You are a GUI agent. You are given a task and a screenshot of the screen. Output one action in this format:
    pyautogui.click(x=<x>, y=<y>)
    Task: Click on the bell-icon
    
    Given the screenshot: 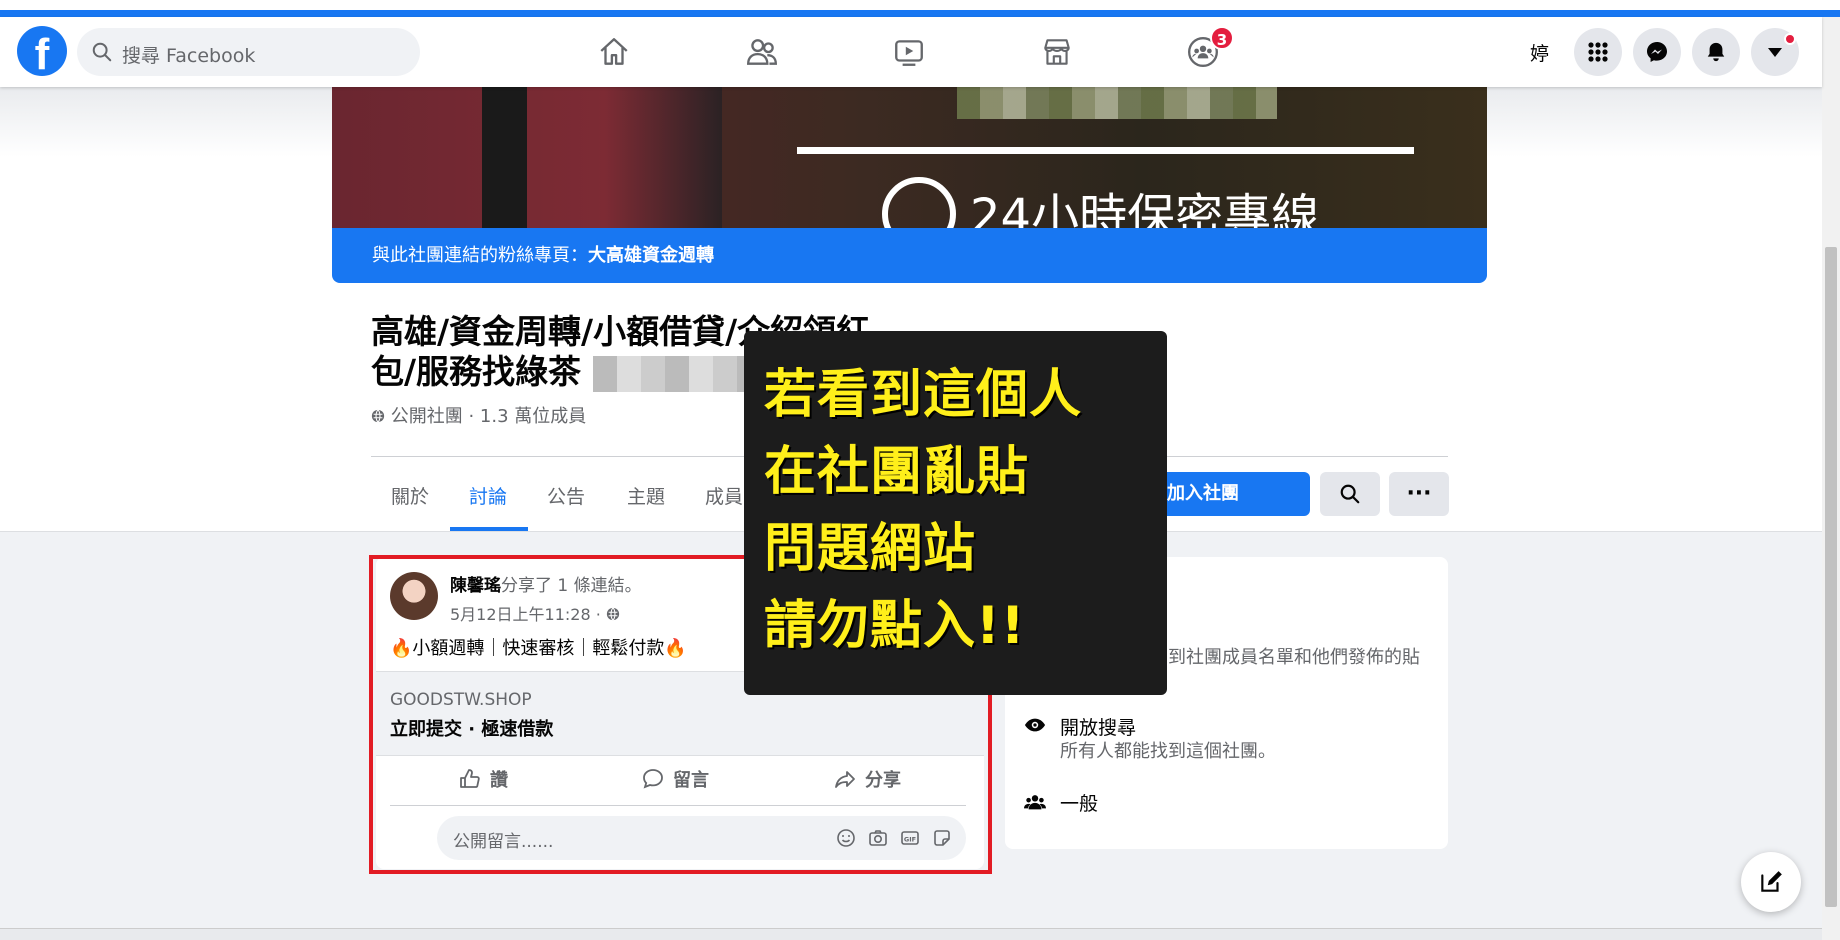 What is the action you would take?
    pyautogui.click(x=1716, y=52)
    